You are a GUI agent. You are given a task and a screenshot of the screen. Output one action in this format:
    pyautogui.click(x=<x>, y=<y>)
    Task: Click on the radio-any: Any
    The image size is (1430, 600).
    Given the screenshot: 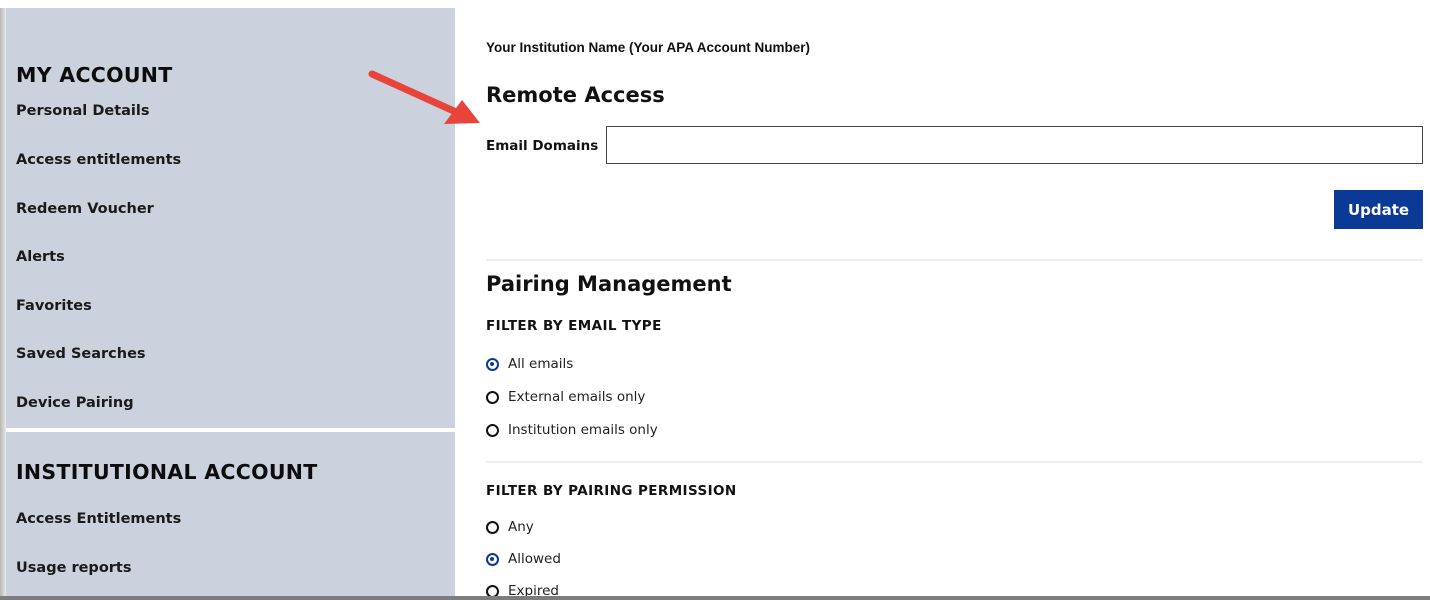 What is the action you would take?
    pyautogui.click(x=510, y=527)
    